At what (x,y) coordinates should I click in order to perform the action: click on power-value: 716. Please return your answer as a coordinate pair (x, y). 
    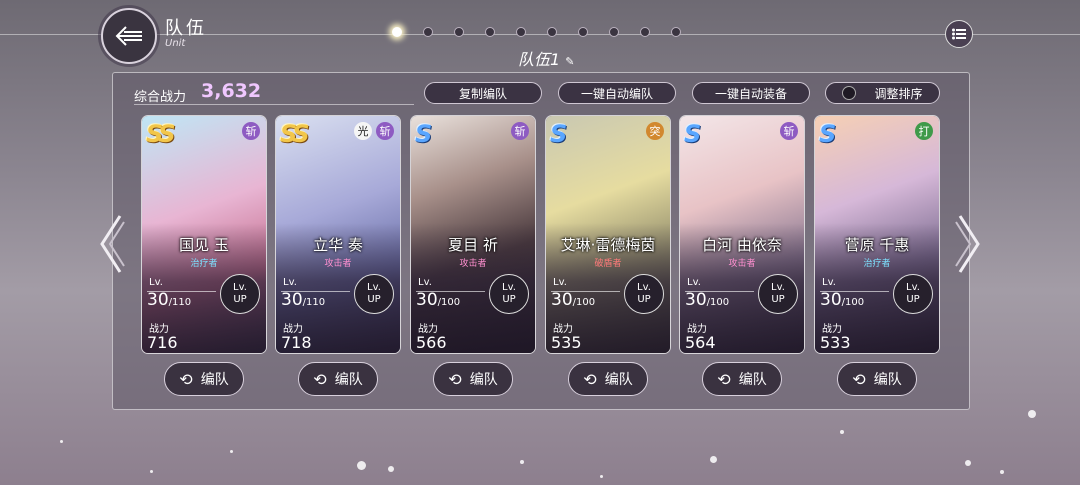
    Looking at the image, I should click on (162, 342).